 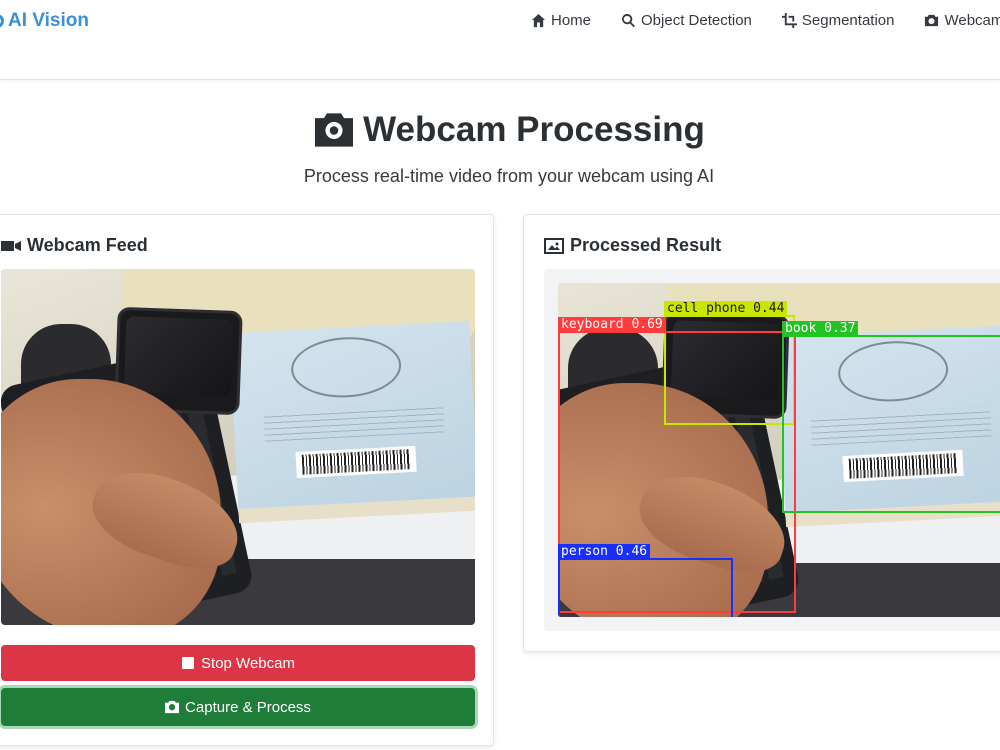 I want to click on nav-item-segmentation: Segmentation, so click(x=838, y=20).